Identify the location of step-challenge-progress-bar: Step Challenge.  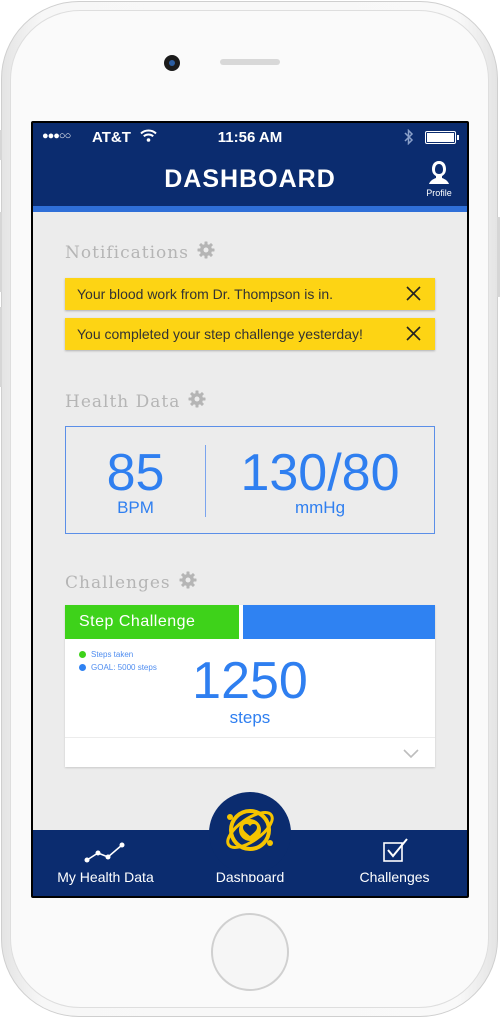
(152, 622).